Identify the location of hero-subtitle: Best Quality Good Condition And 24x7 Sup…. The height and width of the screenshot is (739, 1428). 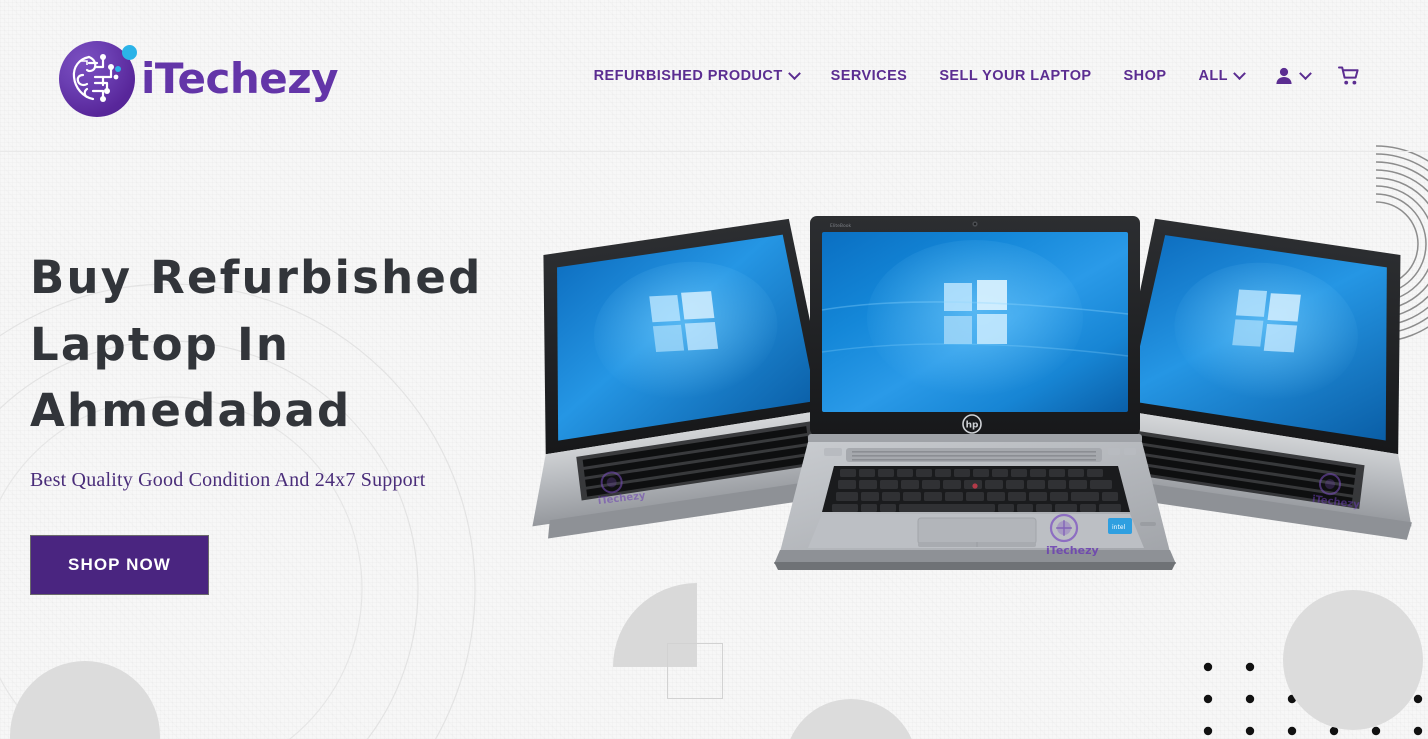
(228, 479).